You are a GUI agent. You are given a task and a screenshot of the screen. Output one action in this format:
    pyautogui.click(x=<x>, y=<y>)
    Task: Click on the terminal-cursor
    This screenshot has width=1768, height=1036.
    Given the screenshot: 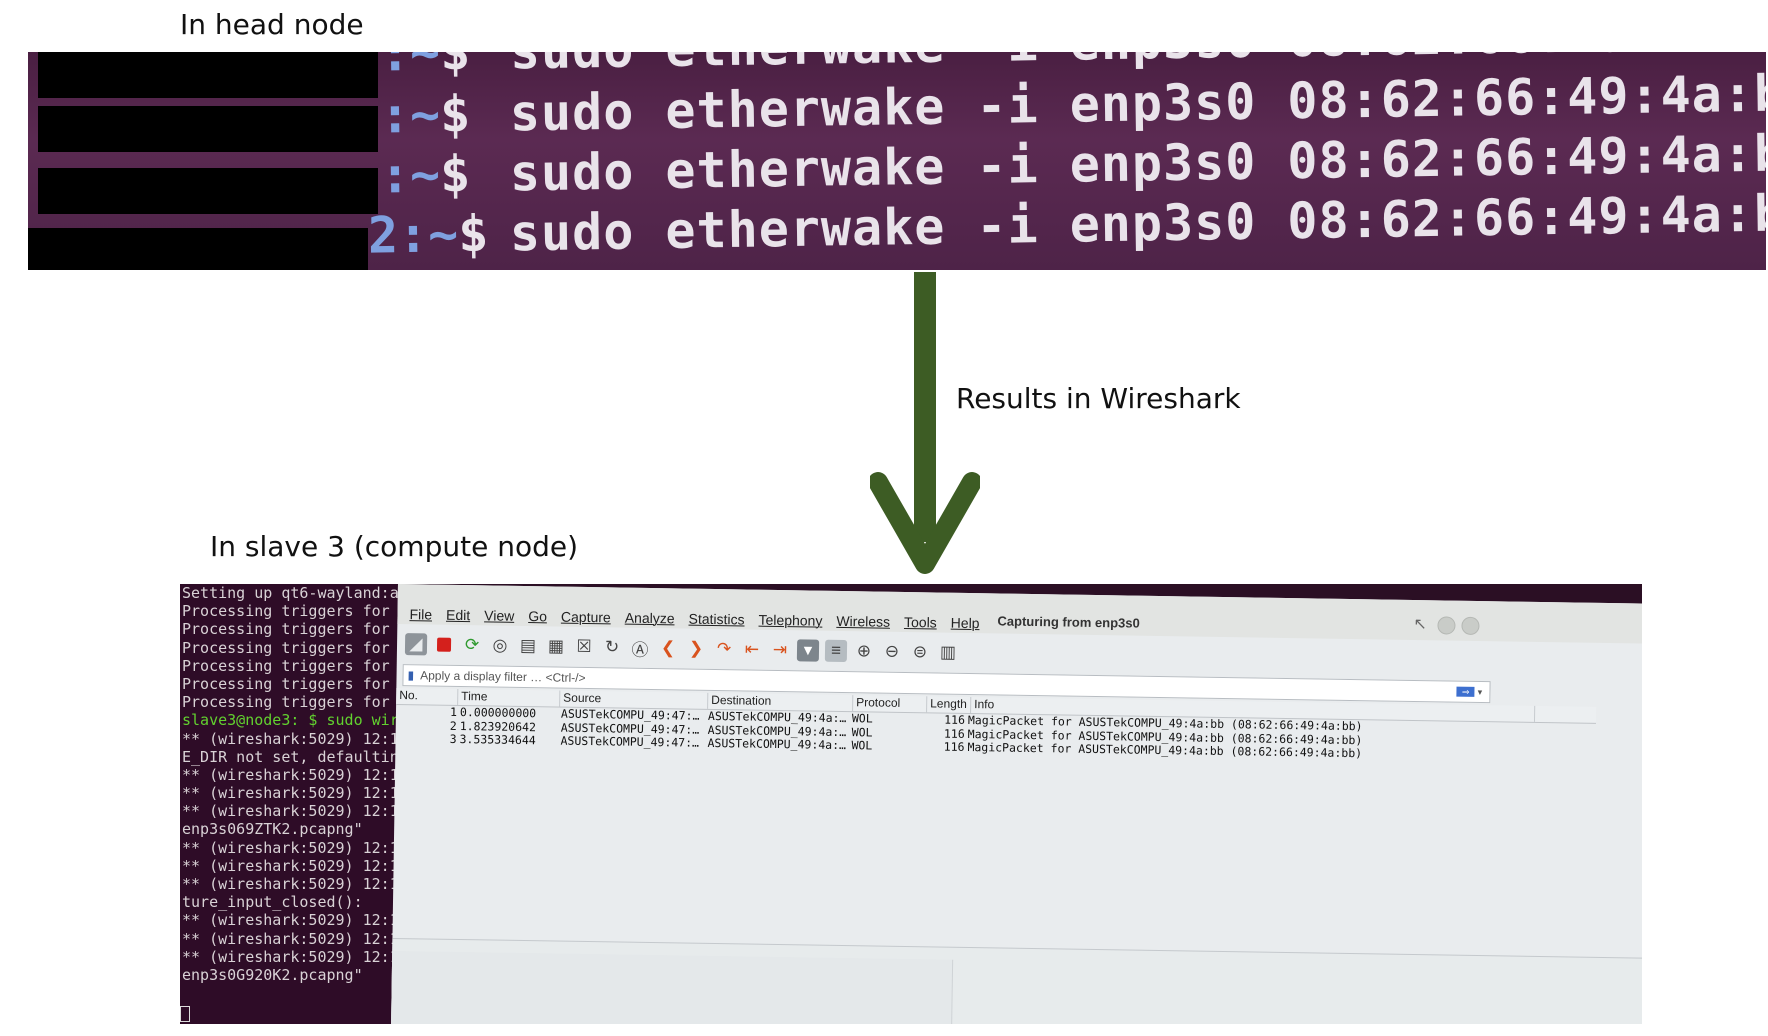 What is the action you would take?
    pyautogui.click(x=185, y=1014)
    